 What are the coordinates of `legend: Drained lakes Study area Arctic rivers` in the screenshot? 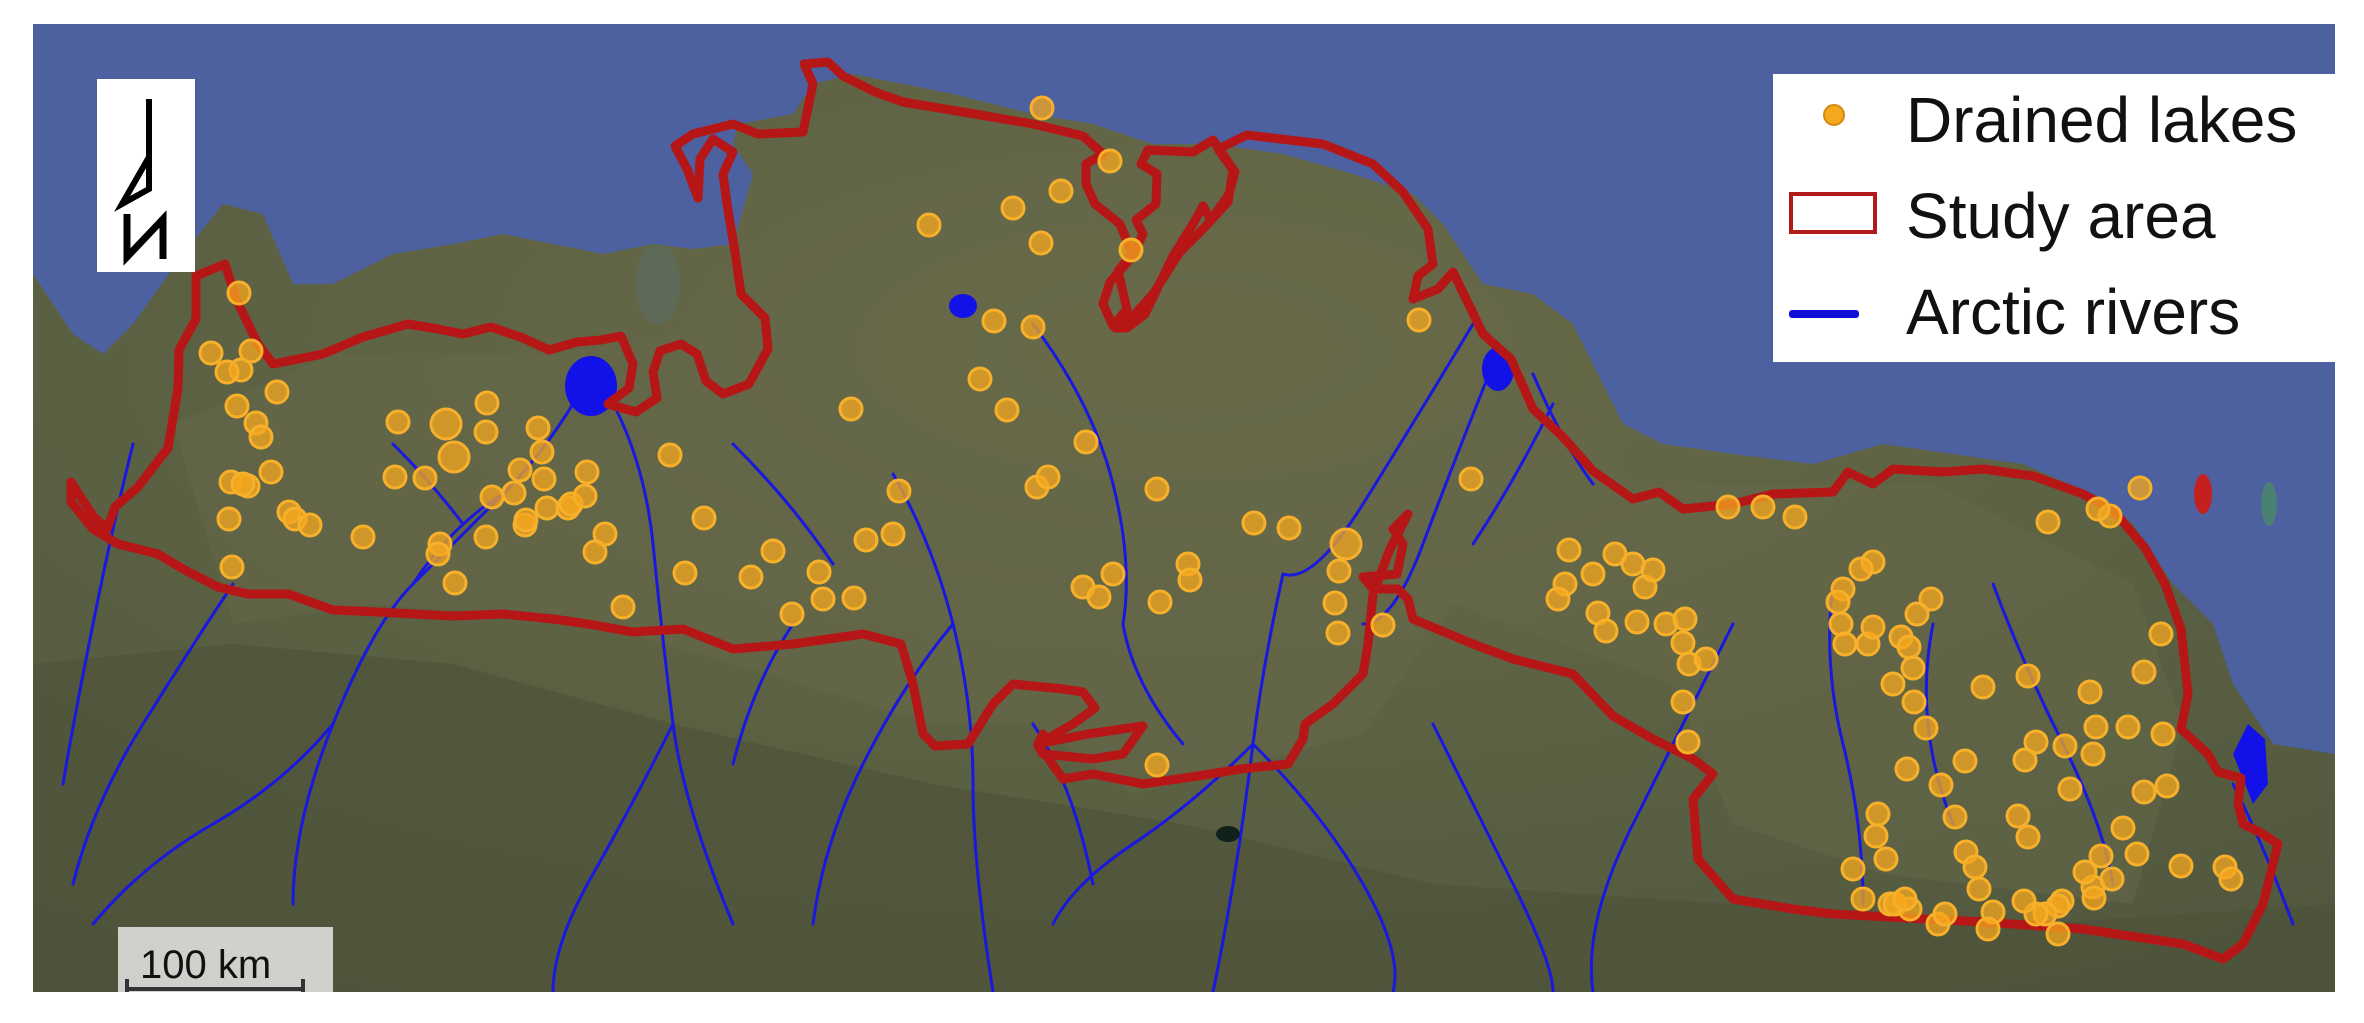 It's located at (2054, 218).